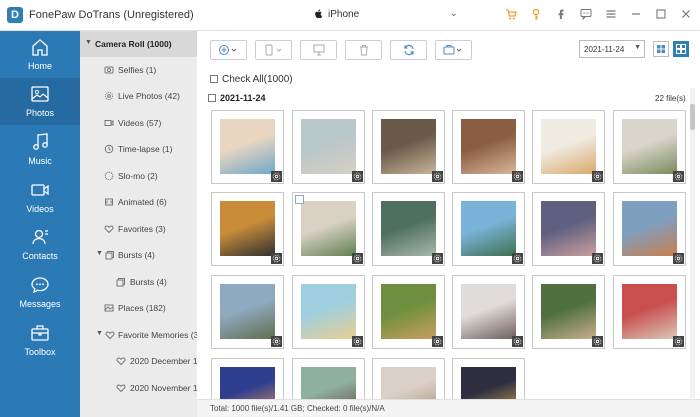 Image resolution: width=700 pixels, height=417 pixels. Describe the element at coordinates (453, 13) in the screenshot. I see `chevron-down-icon: ⌄` at that location.